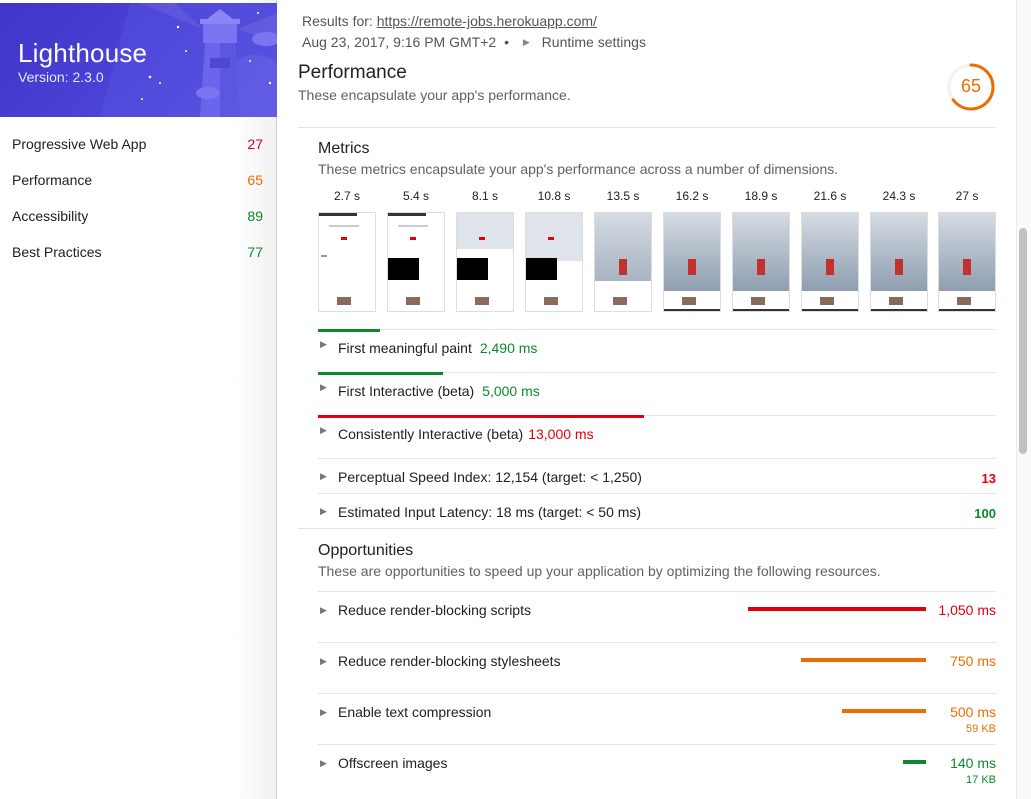  I want to click on metric-score: 13, so click(988, 478).